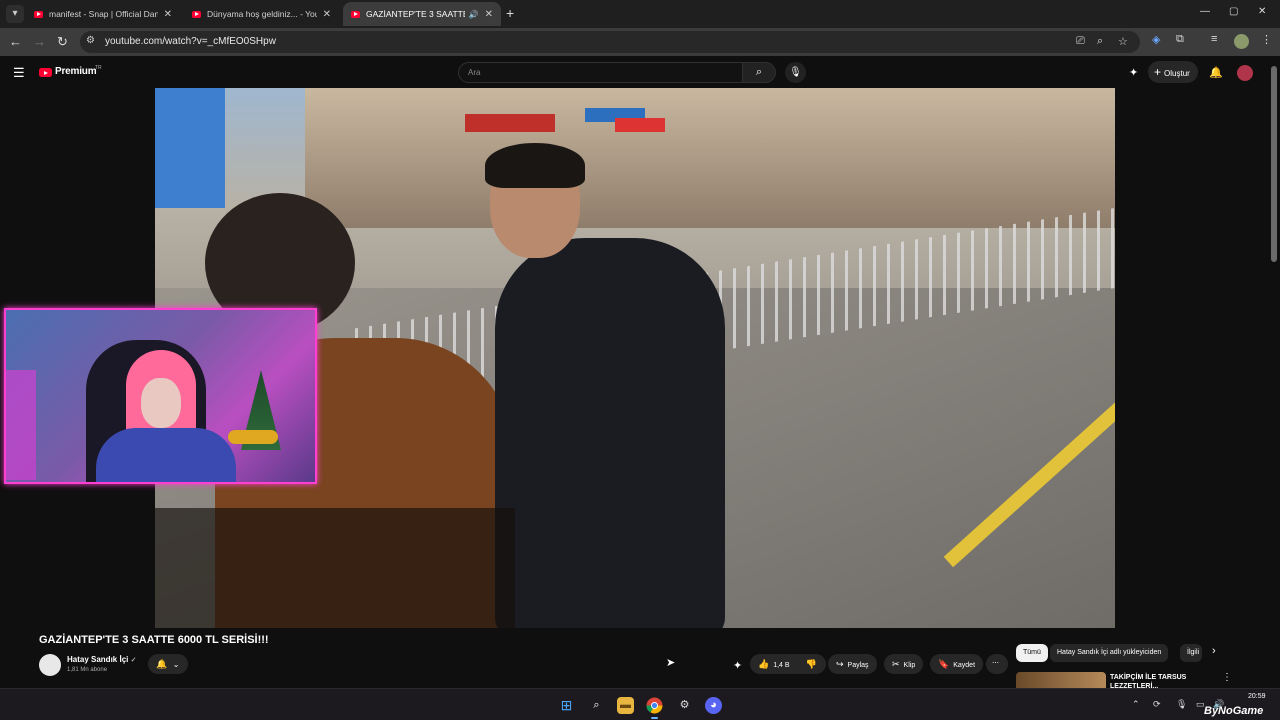 This screenshot has height=720, width=1280. What do you see at coordinates (1177, 73) in the screenshot?
I see `create-label: Oluştur` at bounding box center [1177, 73].